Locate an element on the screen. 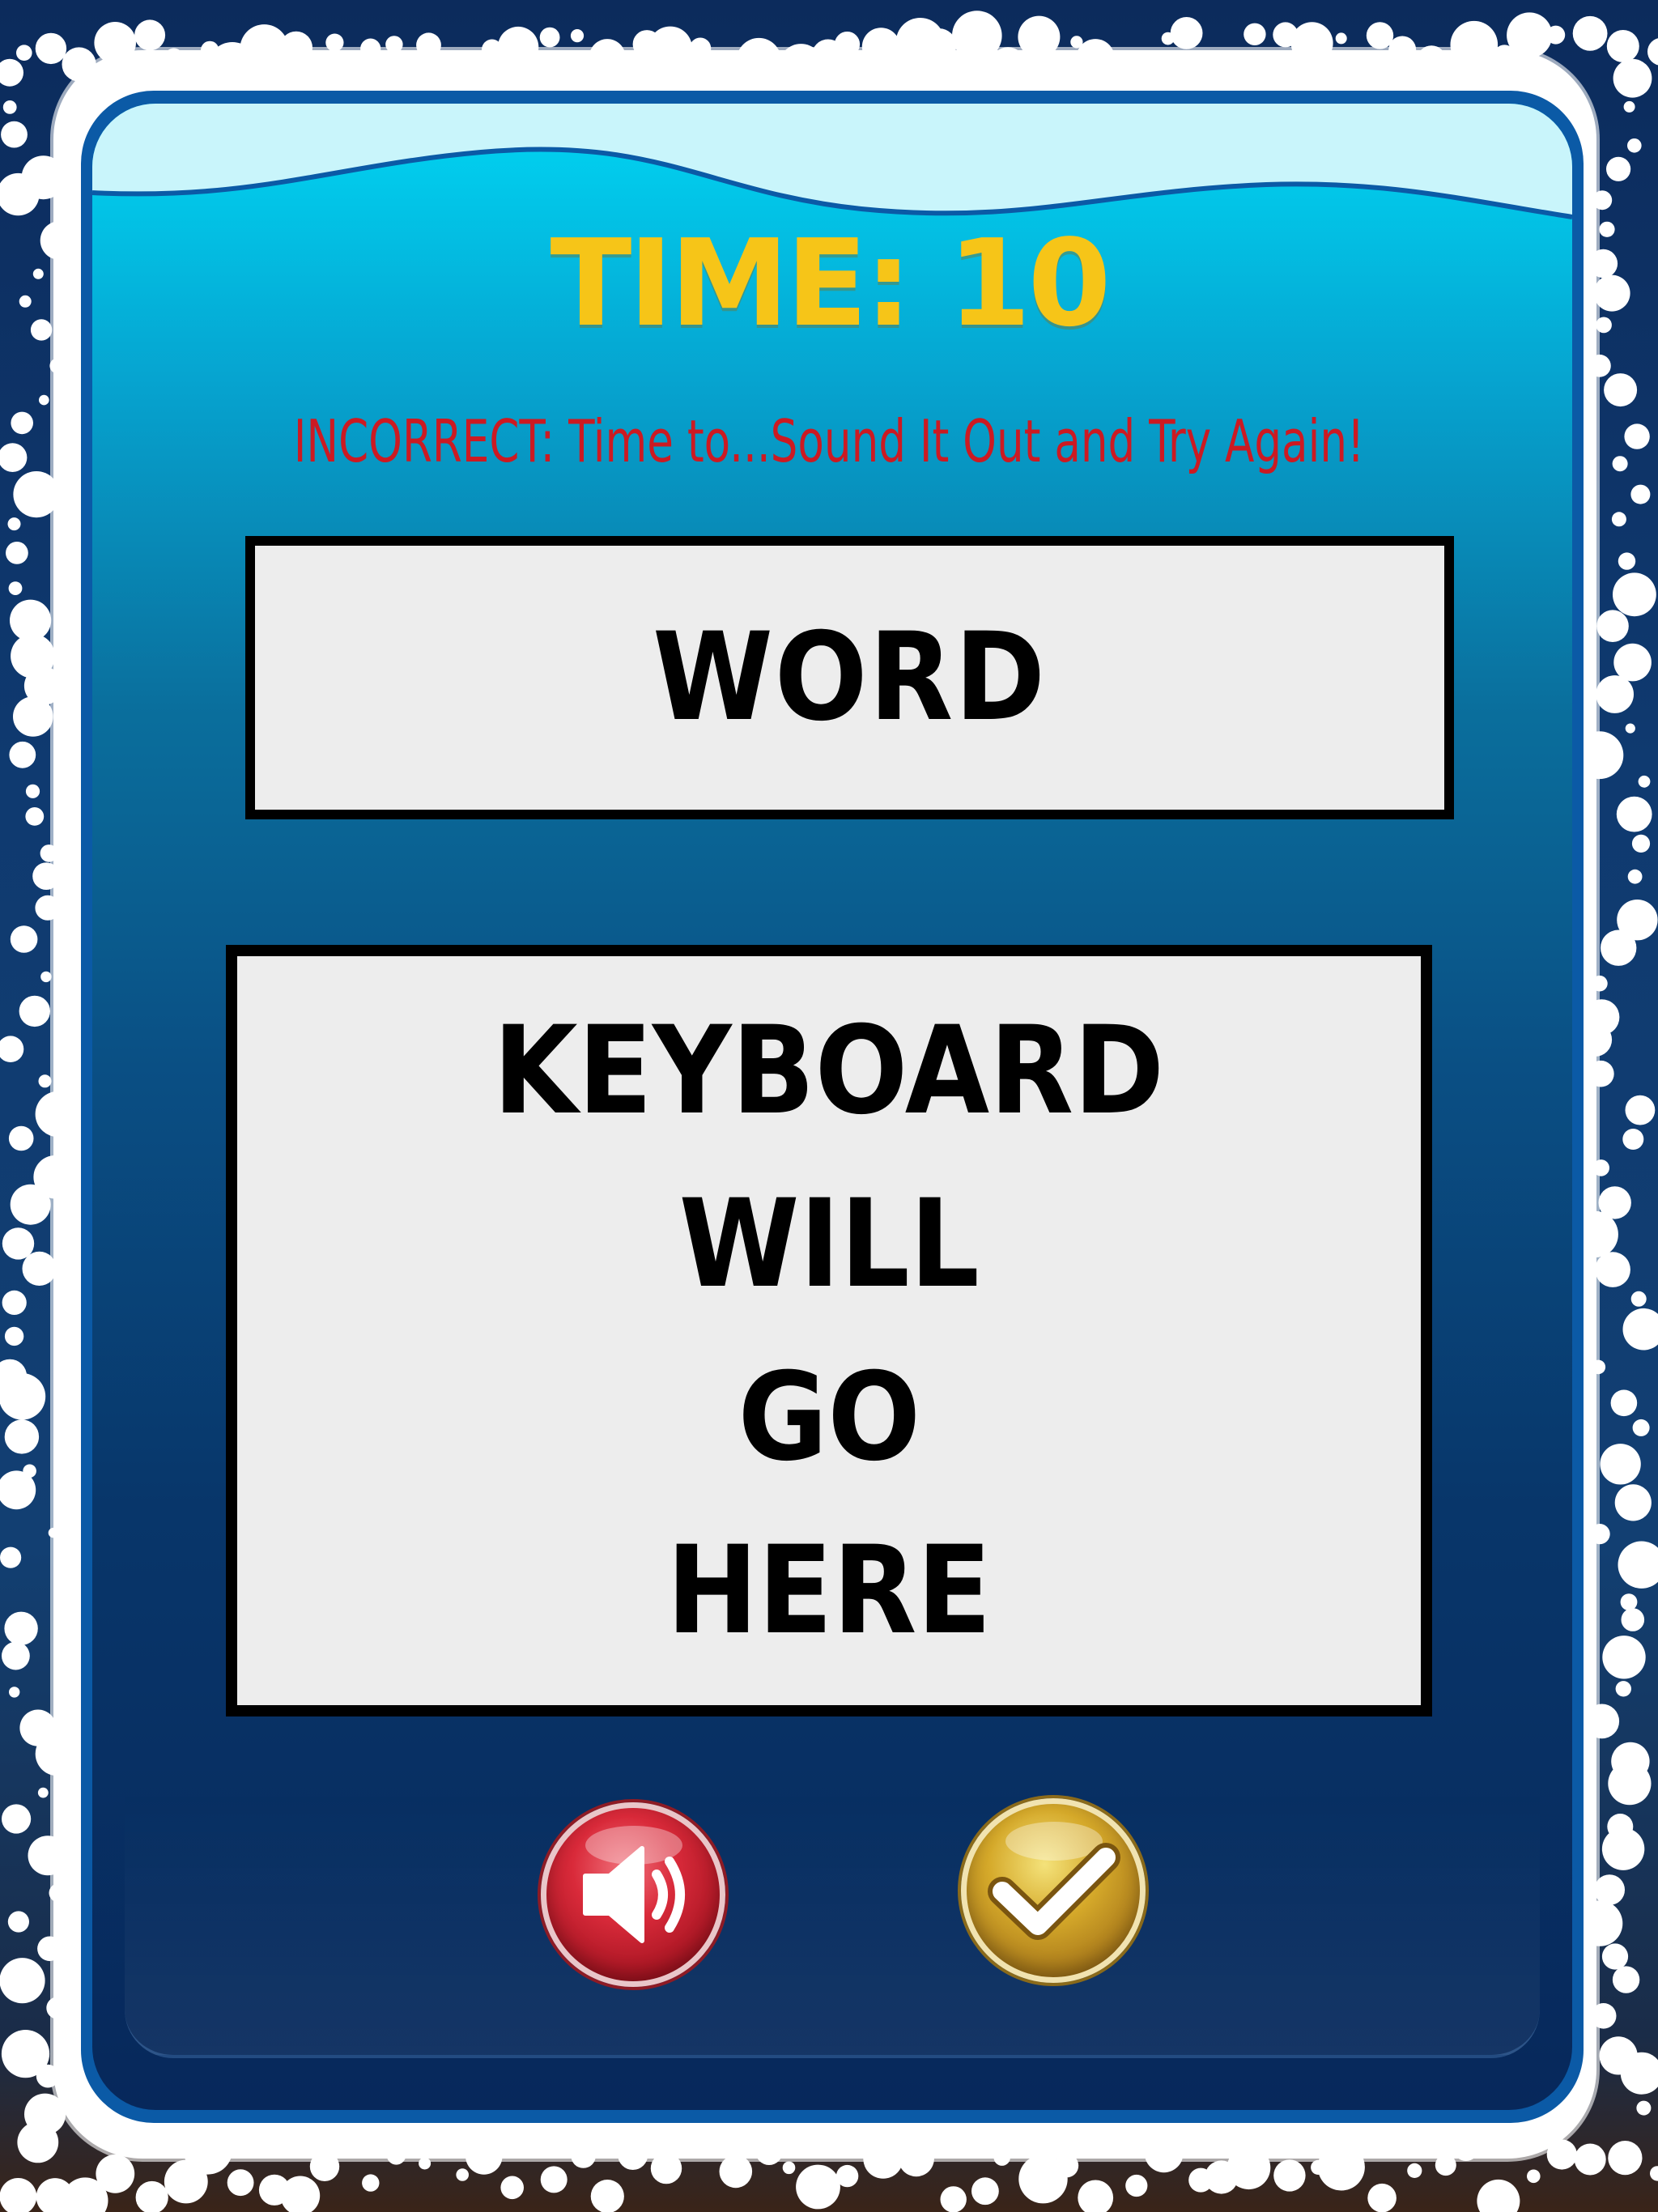 The image size is (1658, 2212). checkmark-icon is located at coordinates (1054, 1892).